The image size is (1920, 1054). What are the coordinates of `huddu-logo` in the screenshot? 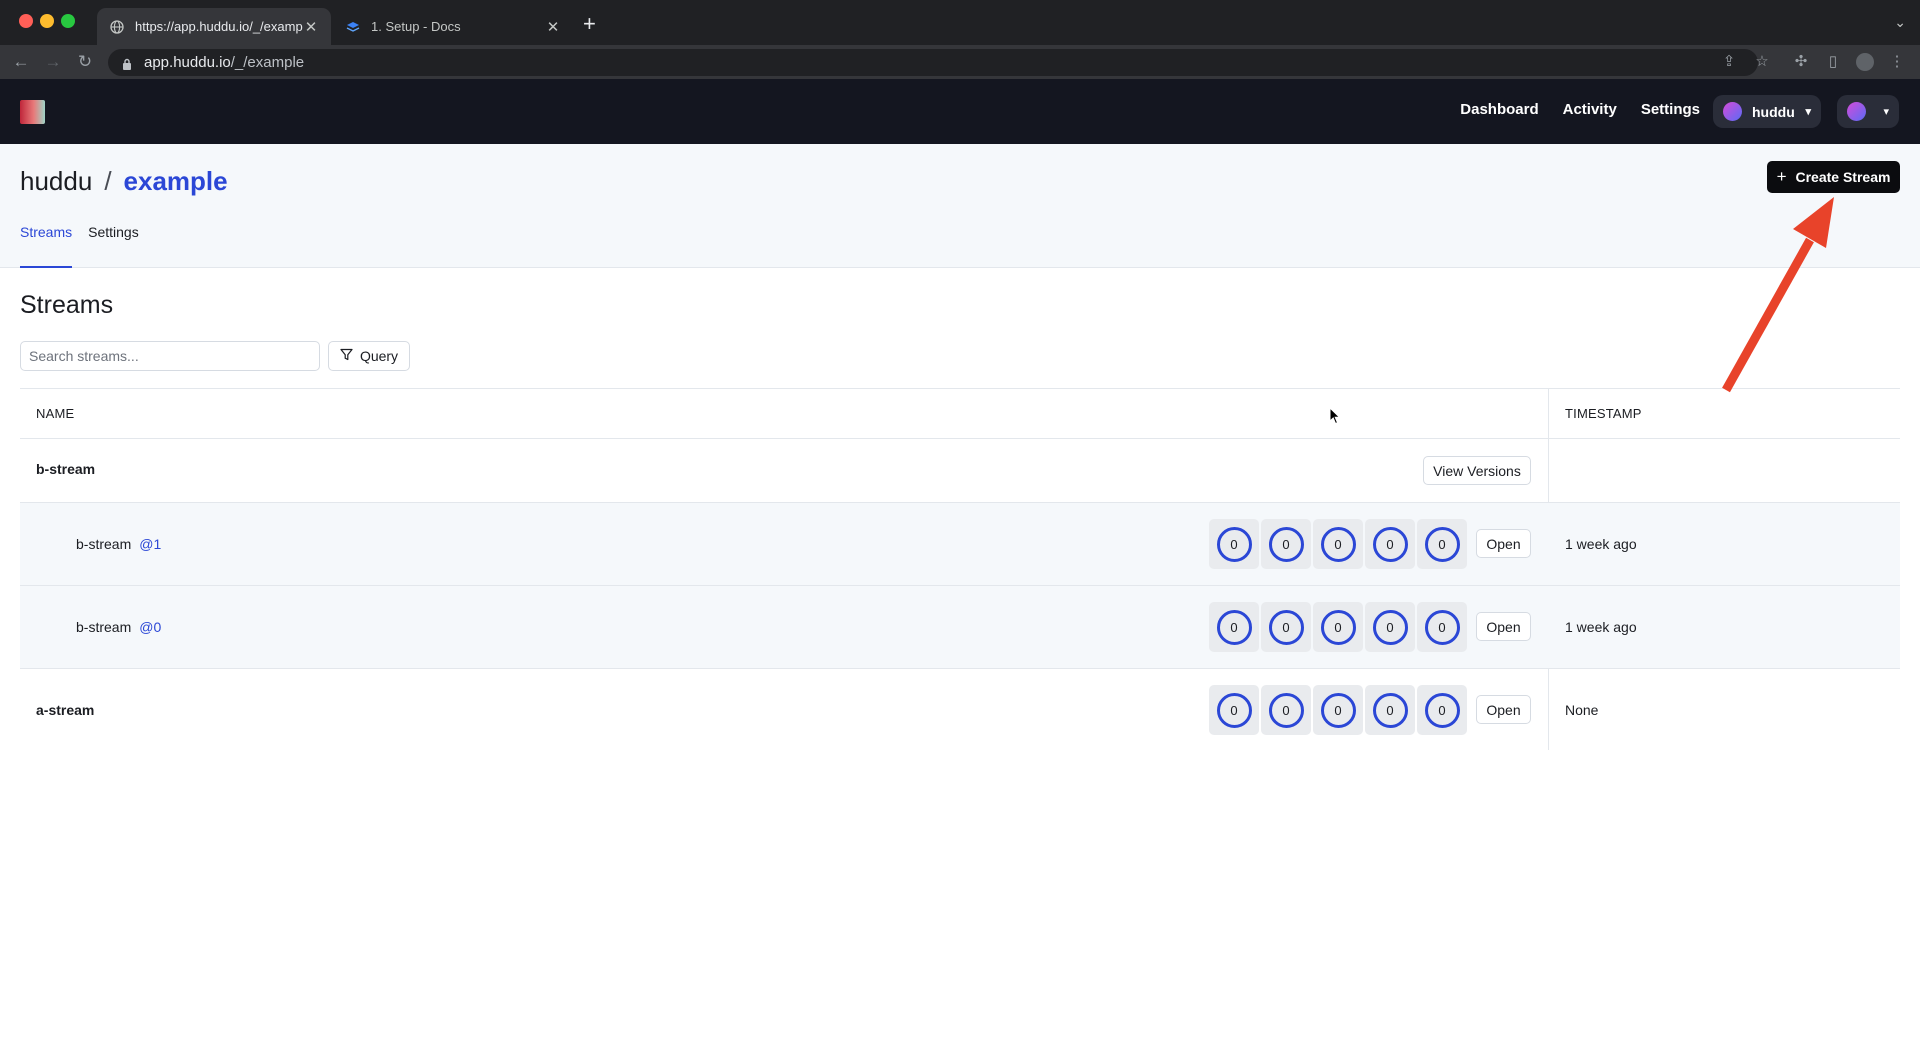 It's located at (32, 112).